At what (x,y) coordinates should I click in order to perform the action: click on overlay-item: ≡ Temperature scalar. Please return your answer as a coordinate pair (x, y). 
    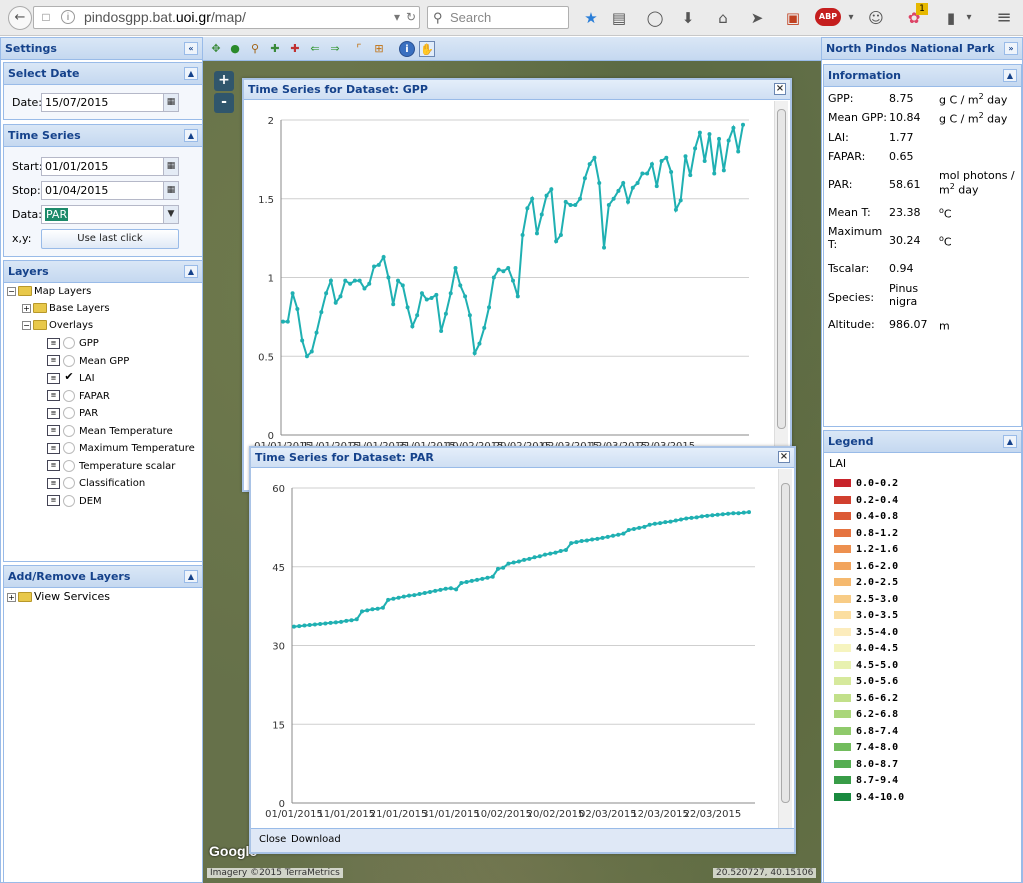
    Looking at the image, I should click on (111, 466).